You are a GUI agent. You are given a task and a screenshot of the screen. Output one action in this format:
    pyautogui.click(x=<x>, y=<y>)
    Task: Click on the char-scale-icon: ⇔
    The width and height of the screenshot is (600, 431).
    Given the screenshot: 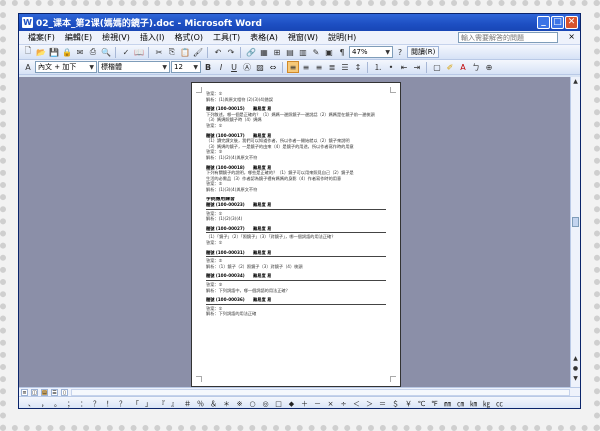 What is the action you would take?
    pyautogui.click(x=273, y=67)
    